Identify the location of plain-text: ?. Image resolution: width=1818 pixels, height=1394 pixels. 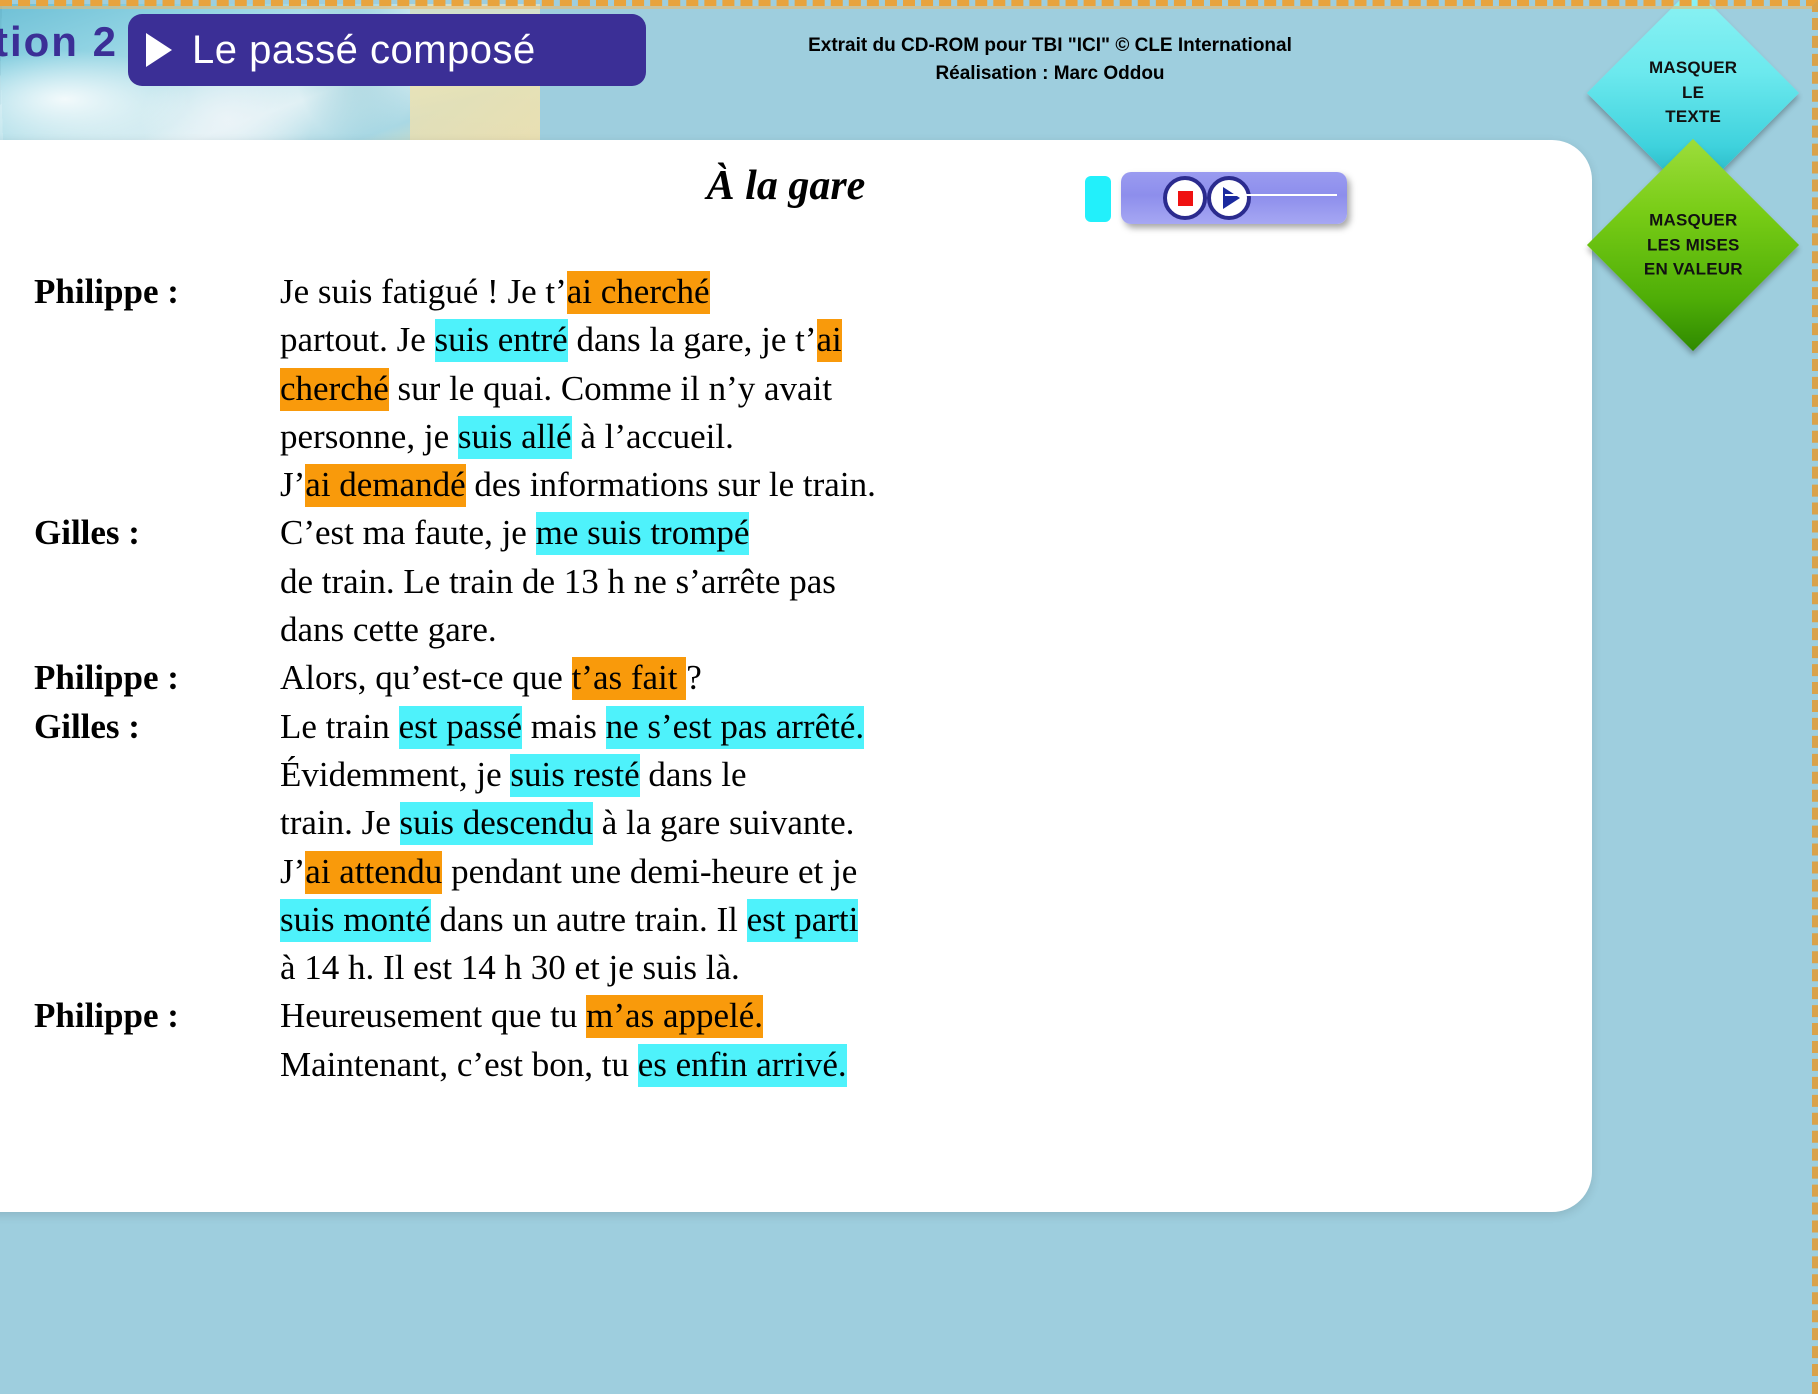
(694, 678).